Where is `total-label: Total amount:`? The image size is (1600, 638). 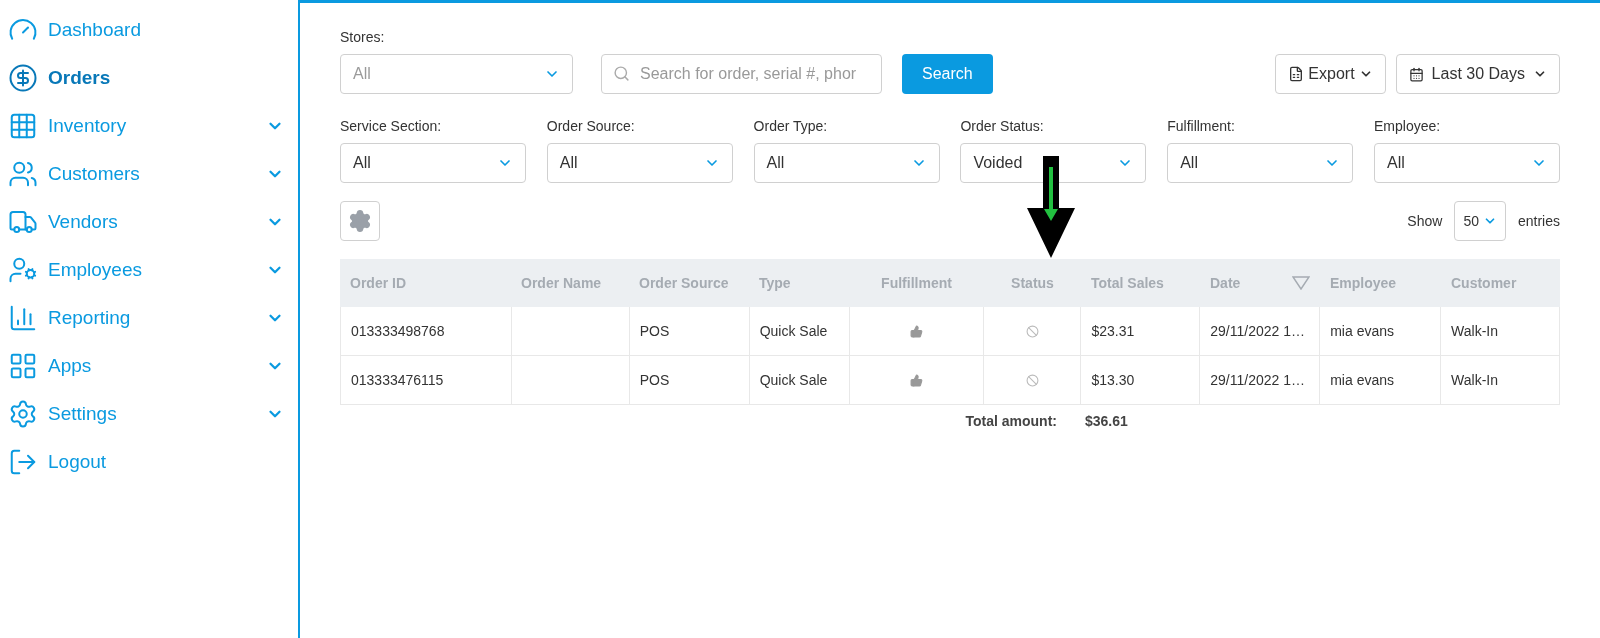 total-label: Total amount: is located at coordinates (1011, 420).